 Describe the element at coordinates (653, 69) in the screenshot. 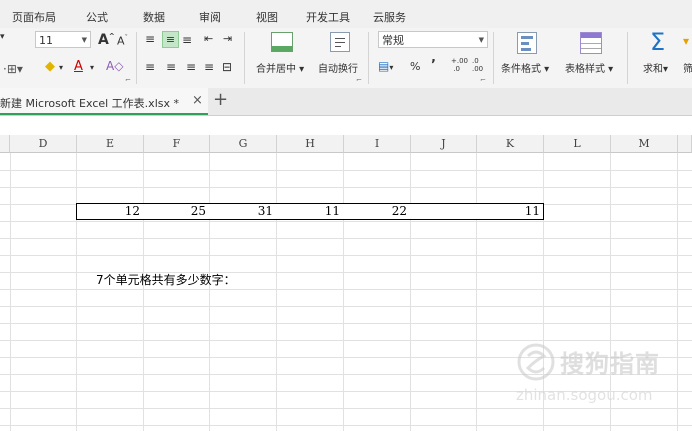

I see `autosum-label: 求和` at that location.